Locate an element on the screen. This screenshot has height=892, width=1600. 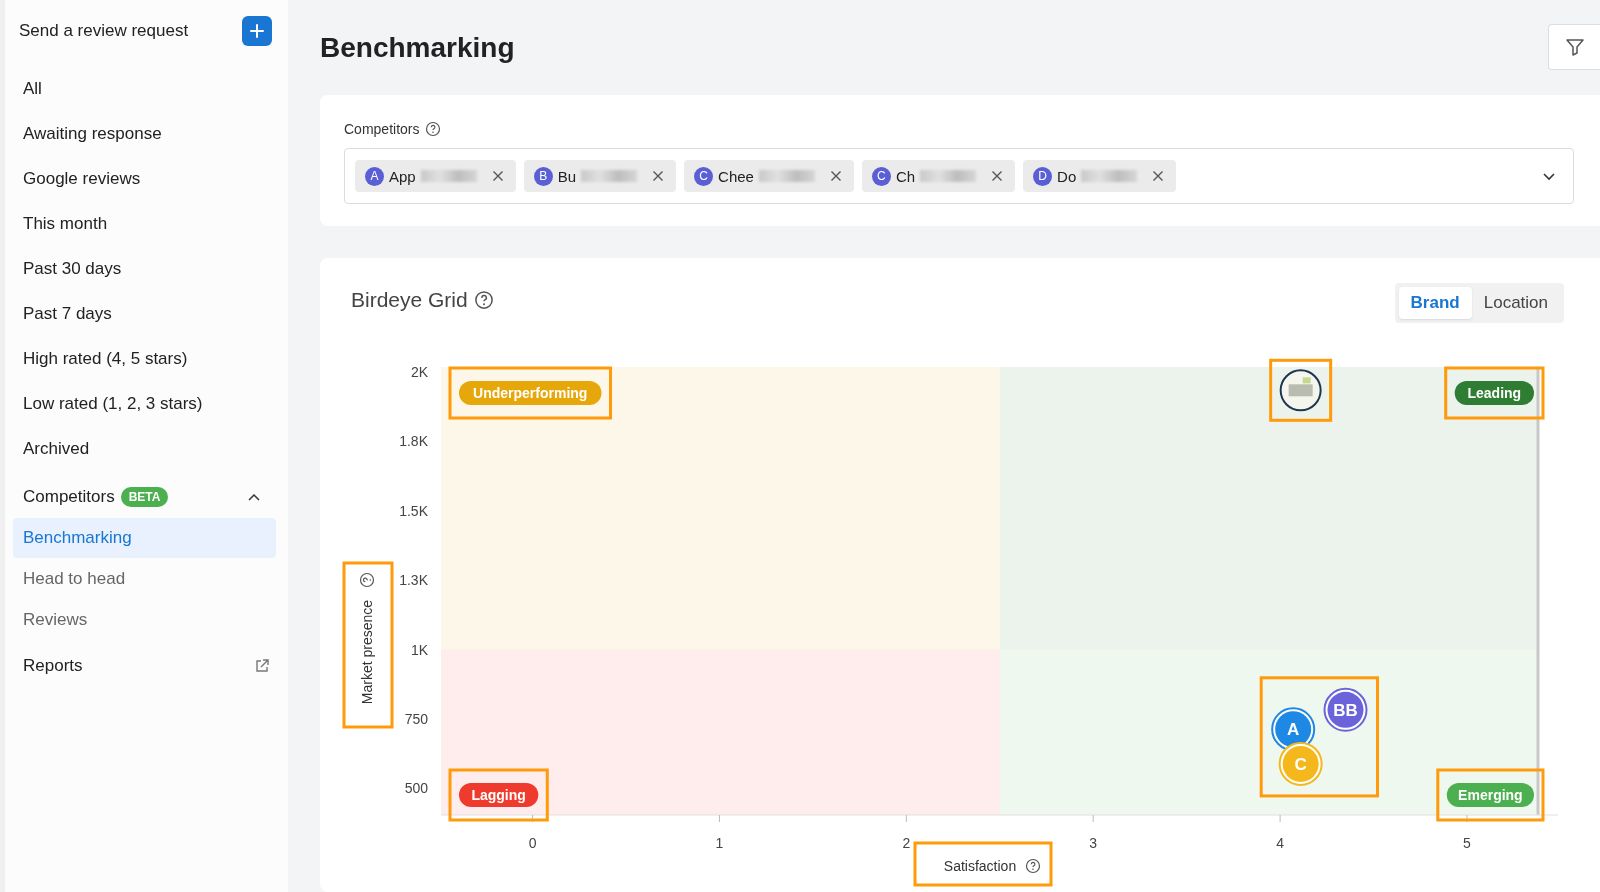
avatar-initial: B is located at coordinates (543, 176).